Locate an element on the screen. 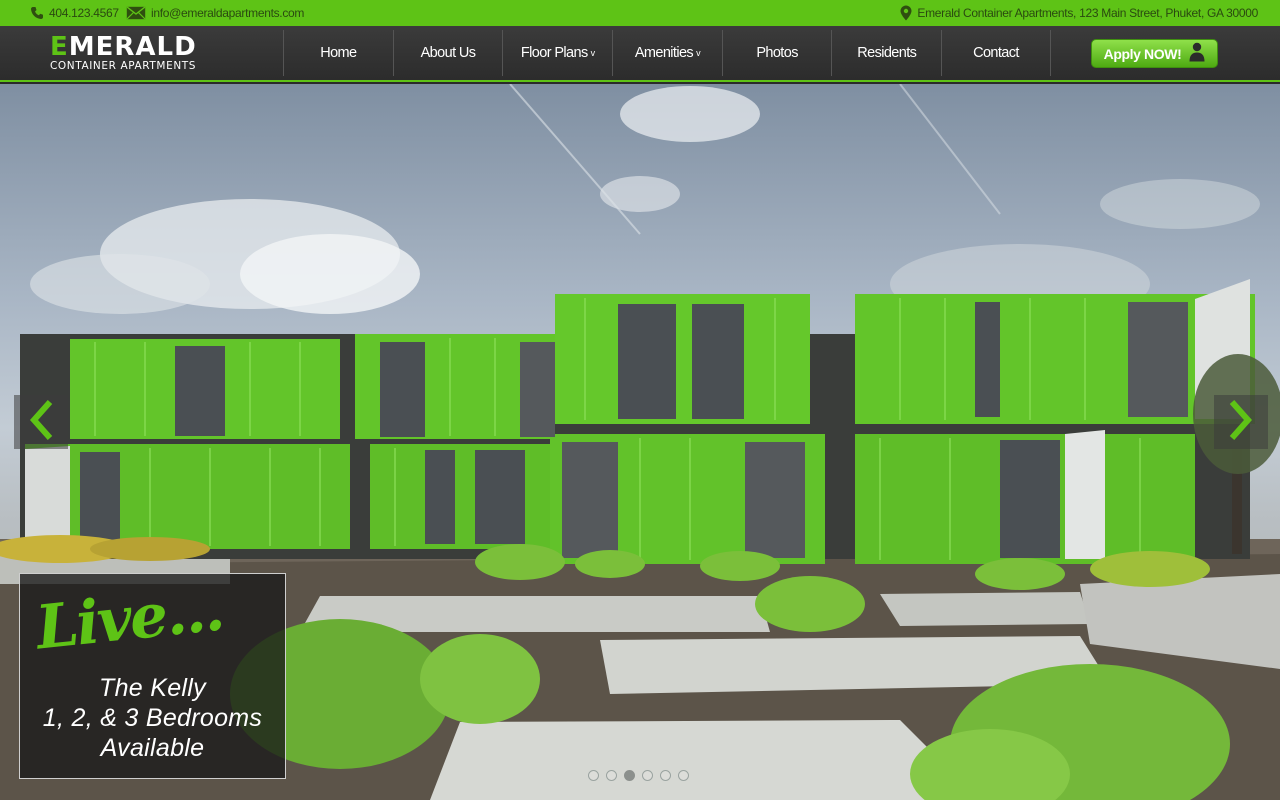  caption-property-name: The Kelly is located at coordinates (152, 688).